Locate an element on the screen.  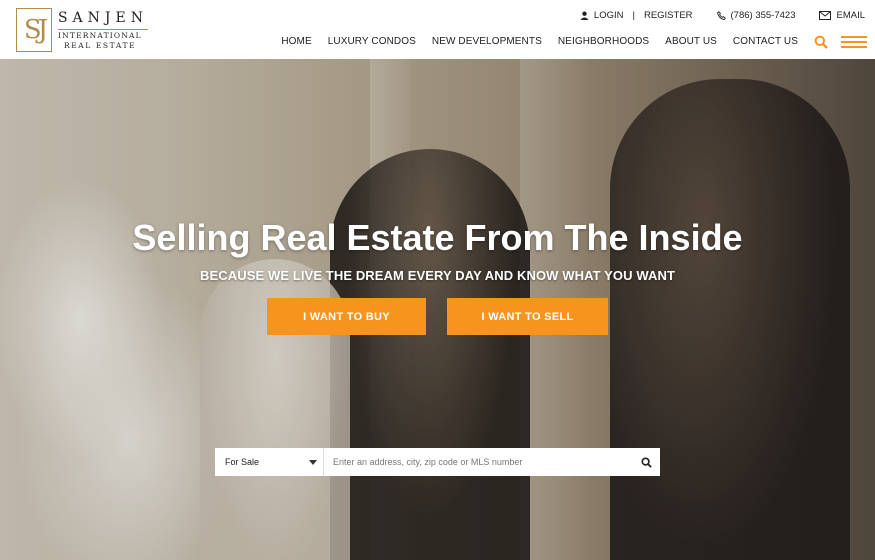
nav-item-neighborhoods: NEIGHBORHOODS is located at coordinates (603, 41).